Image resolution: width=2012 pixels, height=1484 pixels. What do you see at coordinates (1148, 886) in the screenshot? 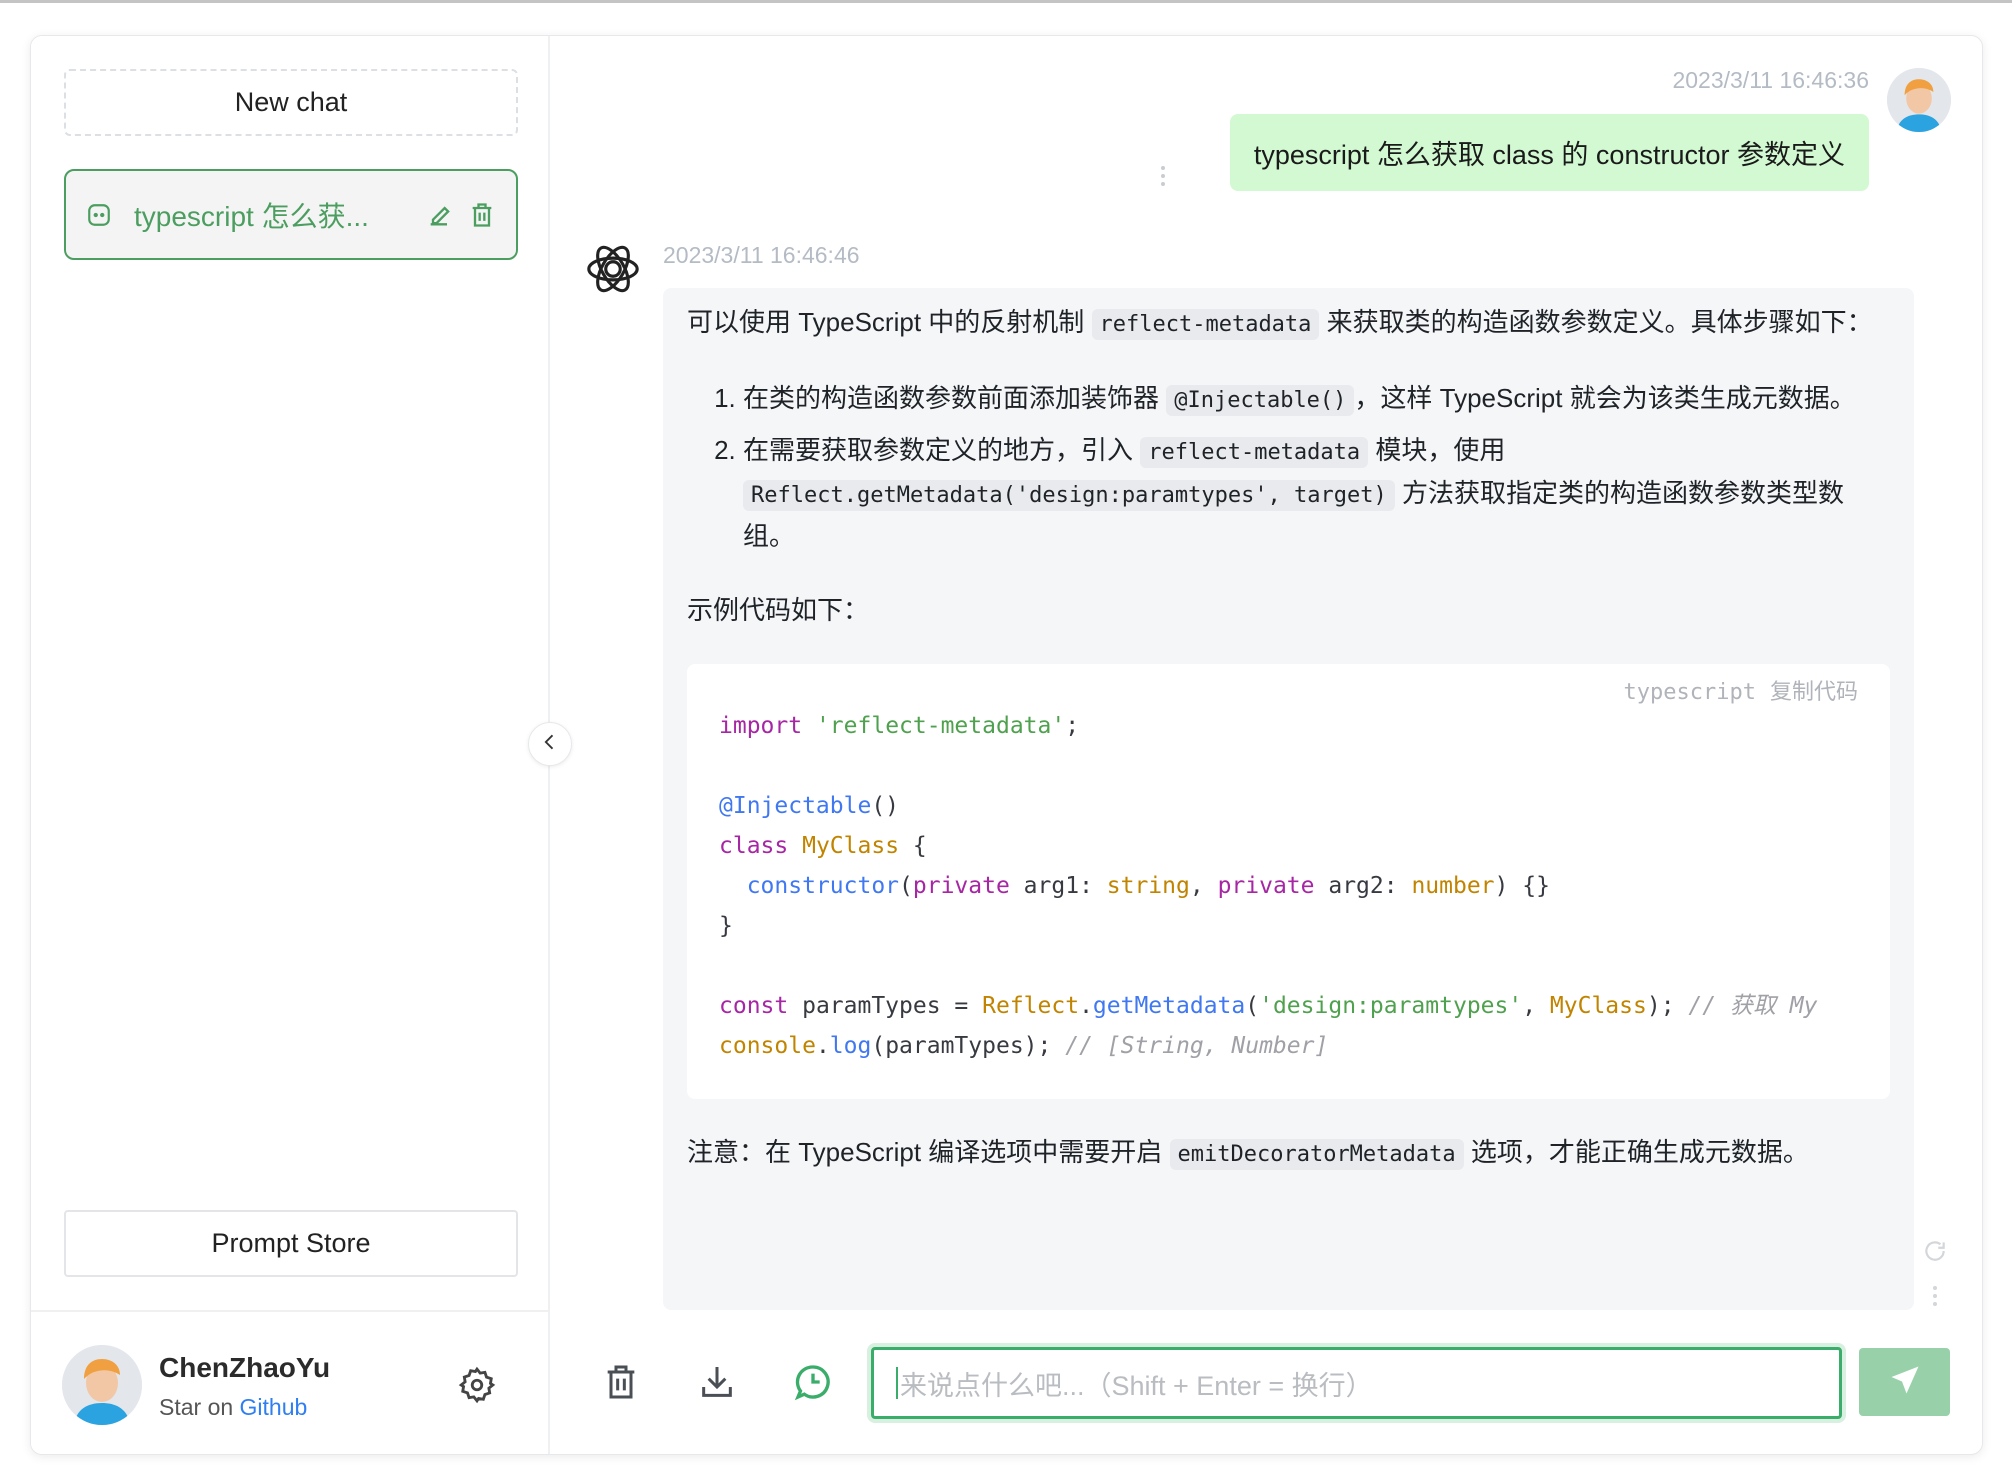
I see `code-token: string` at bounding box center [1148, 886].